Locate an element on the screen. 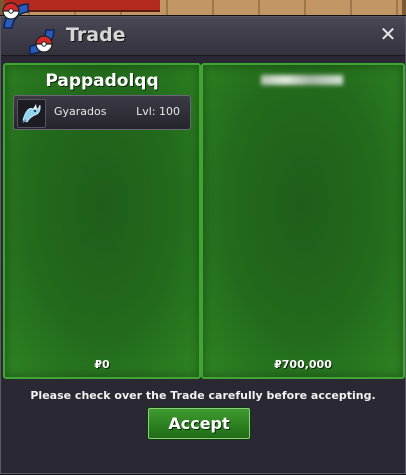  gyarados-icon is located at coordinates (31, 113).